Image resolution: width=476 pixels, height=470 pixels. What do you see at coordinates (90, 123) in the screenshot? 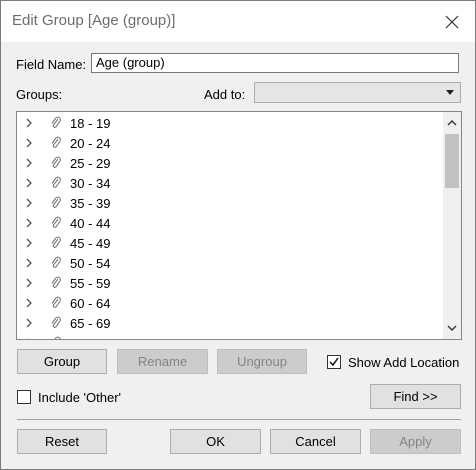
I see `tree-item-label: 18 - 19` at bounding box center [90, 123].